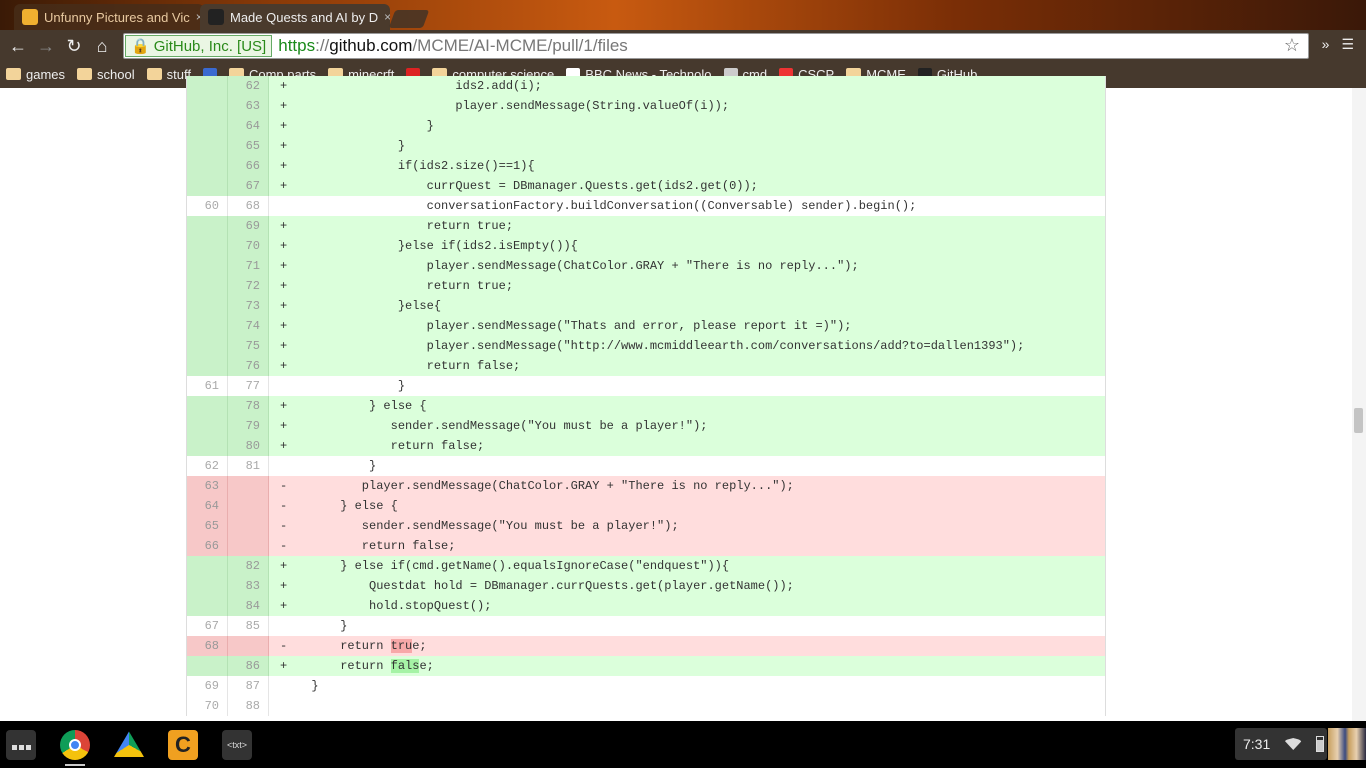 The height and width of the screenshot is (768, 1366). I want to click on diff-sign, so click(283, 626).